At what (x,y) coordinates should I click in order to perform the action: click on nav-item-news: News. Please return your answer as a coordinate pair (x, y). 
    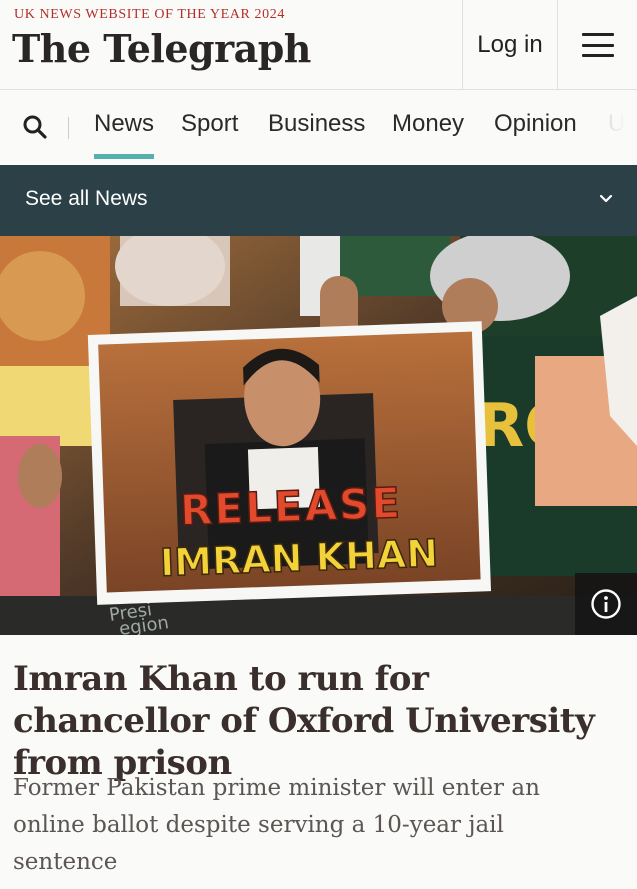
    Looking at the image, I should click on (124, 134).